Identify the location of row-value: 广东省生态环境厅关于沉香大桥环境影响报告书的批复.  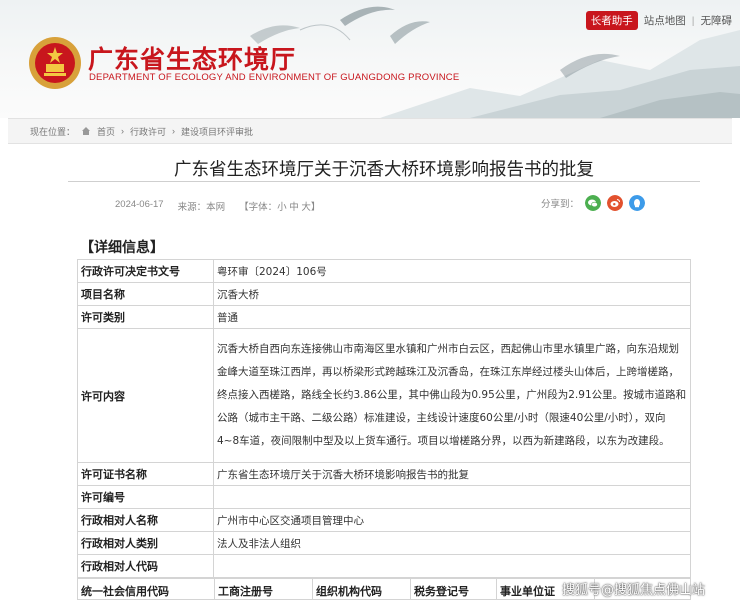
(452, 474).